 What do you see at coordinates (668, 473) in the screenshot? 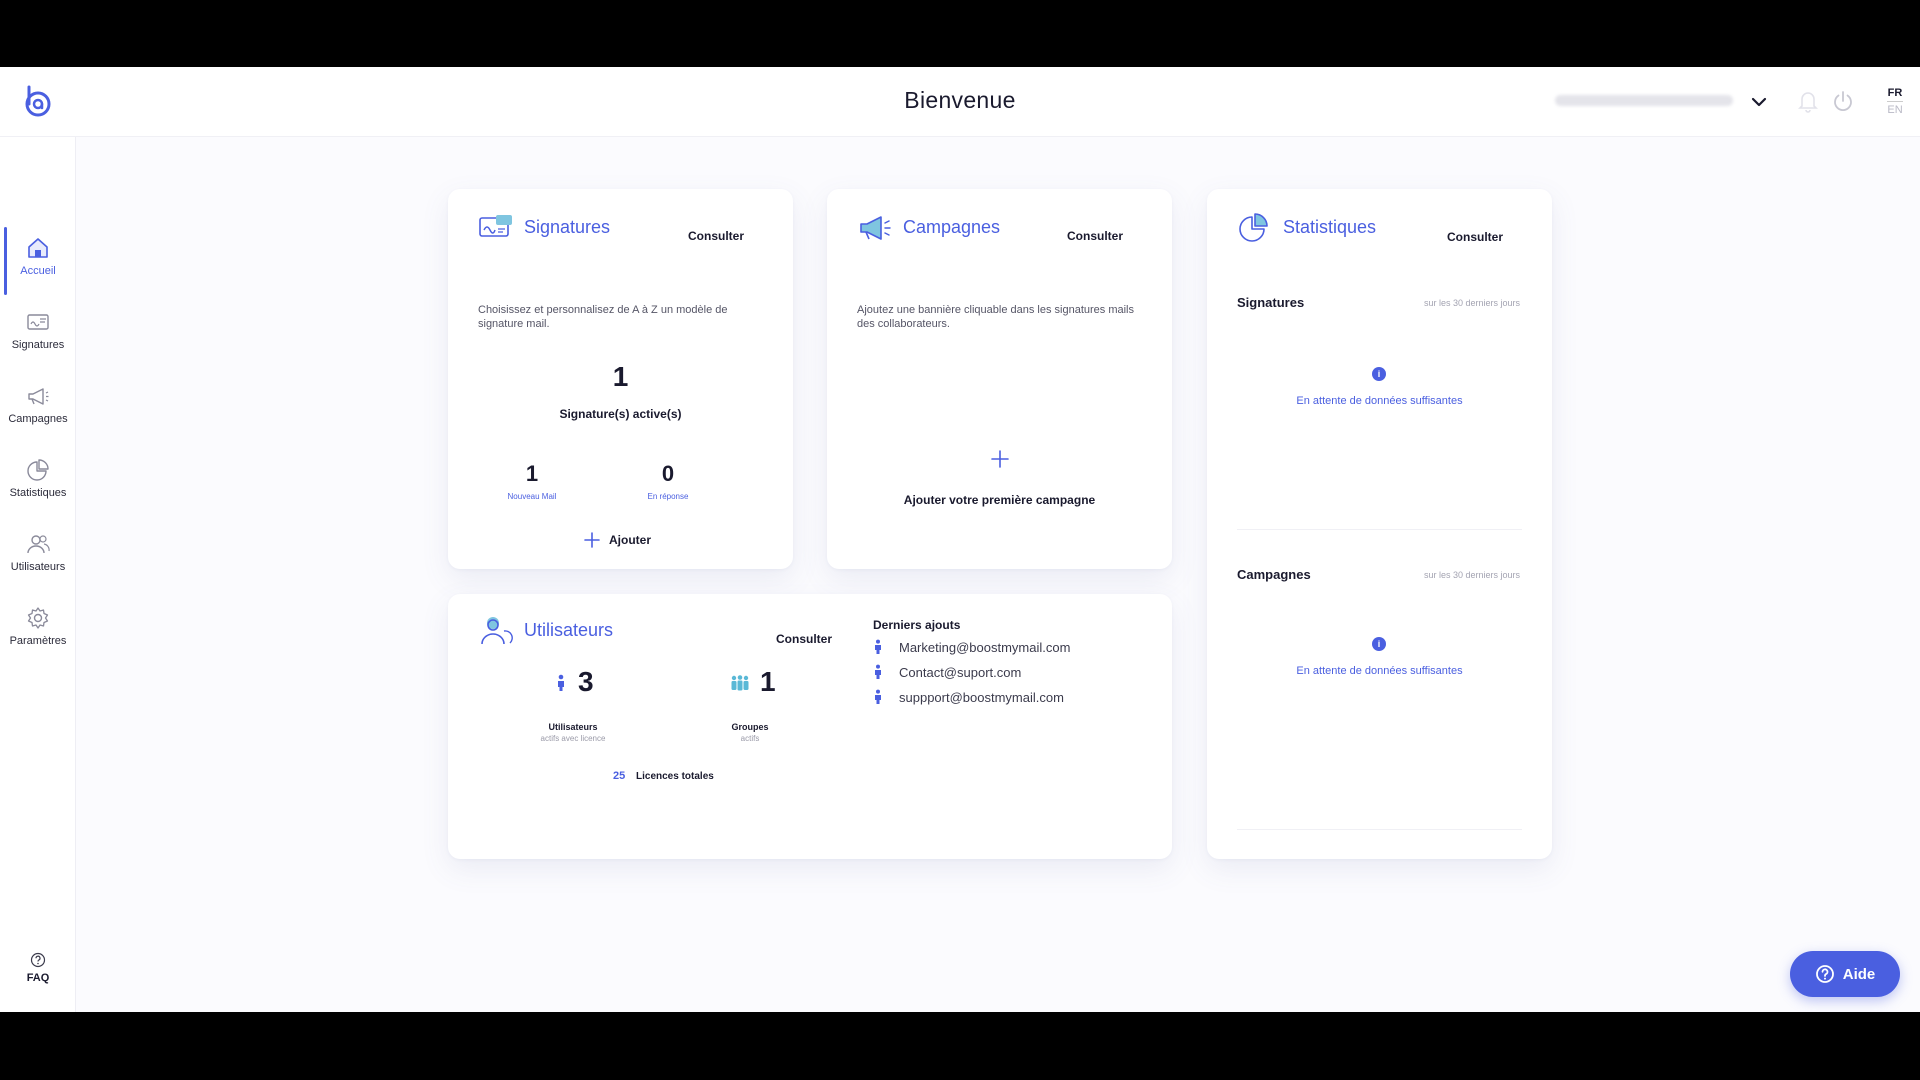
I see `reply-count: 0` at bounding box center [668, 473].